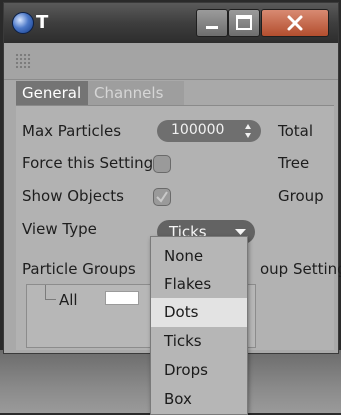  I want to click on view-type-label: View Type, so click(59, 229).